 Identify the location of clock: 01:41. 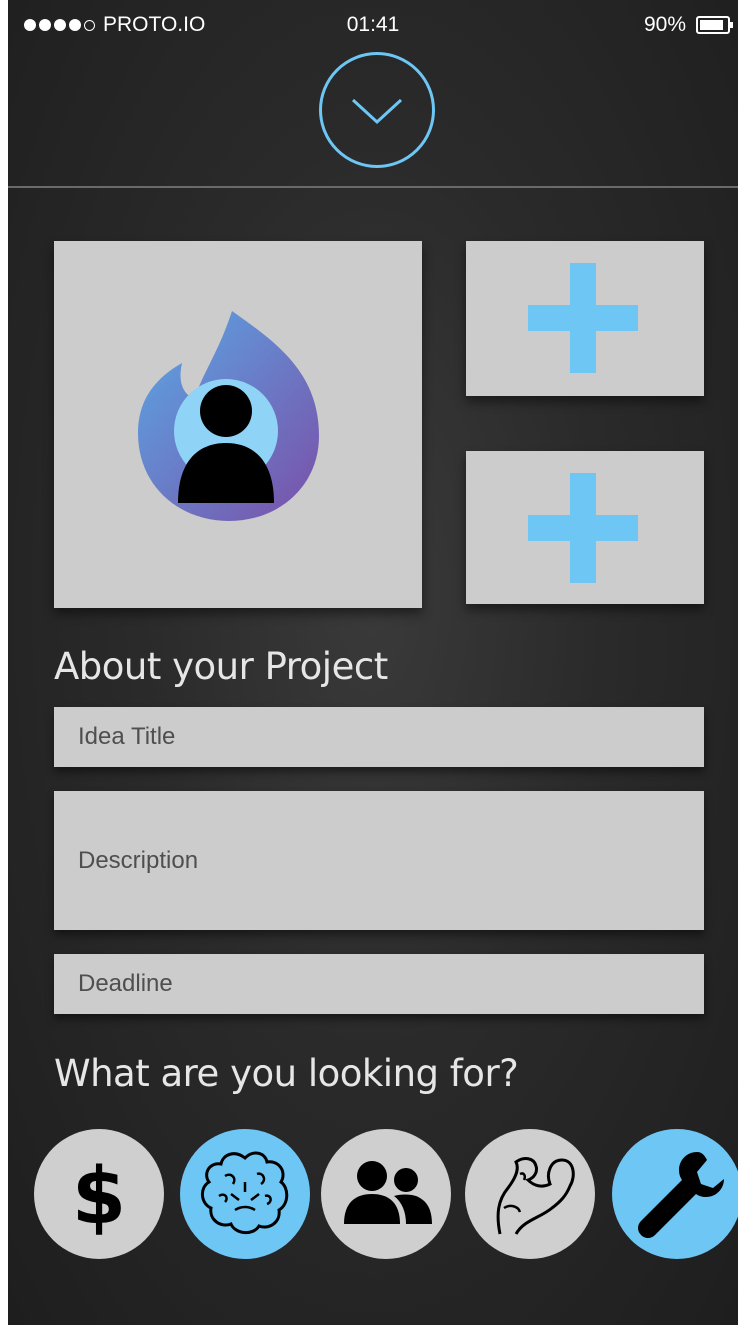
(373, 24).